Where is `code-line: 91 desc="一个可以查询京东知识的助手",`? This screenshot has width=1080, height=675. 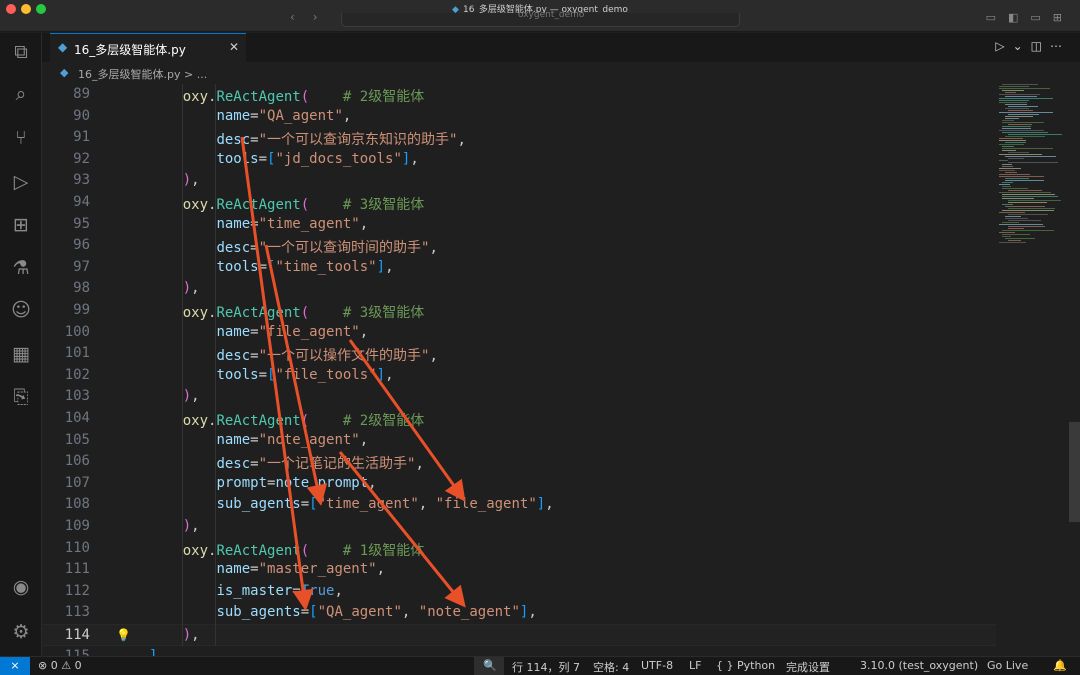 code-line: 91 desc="一个可以查询京东知识的助手", is located at coordinates (519, 138).